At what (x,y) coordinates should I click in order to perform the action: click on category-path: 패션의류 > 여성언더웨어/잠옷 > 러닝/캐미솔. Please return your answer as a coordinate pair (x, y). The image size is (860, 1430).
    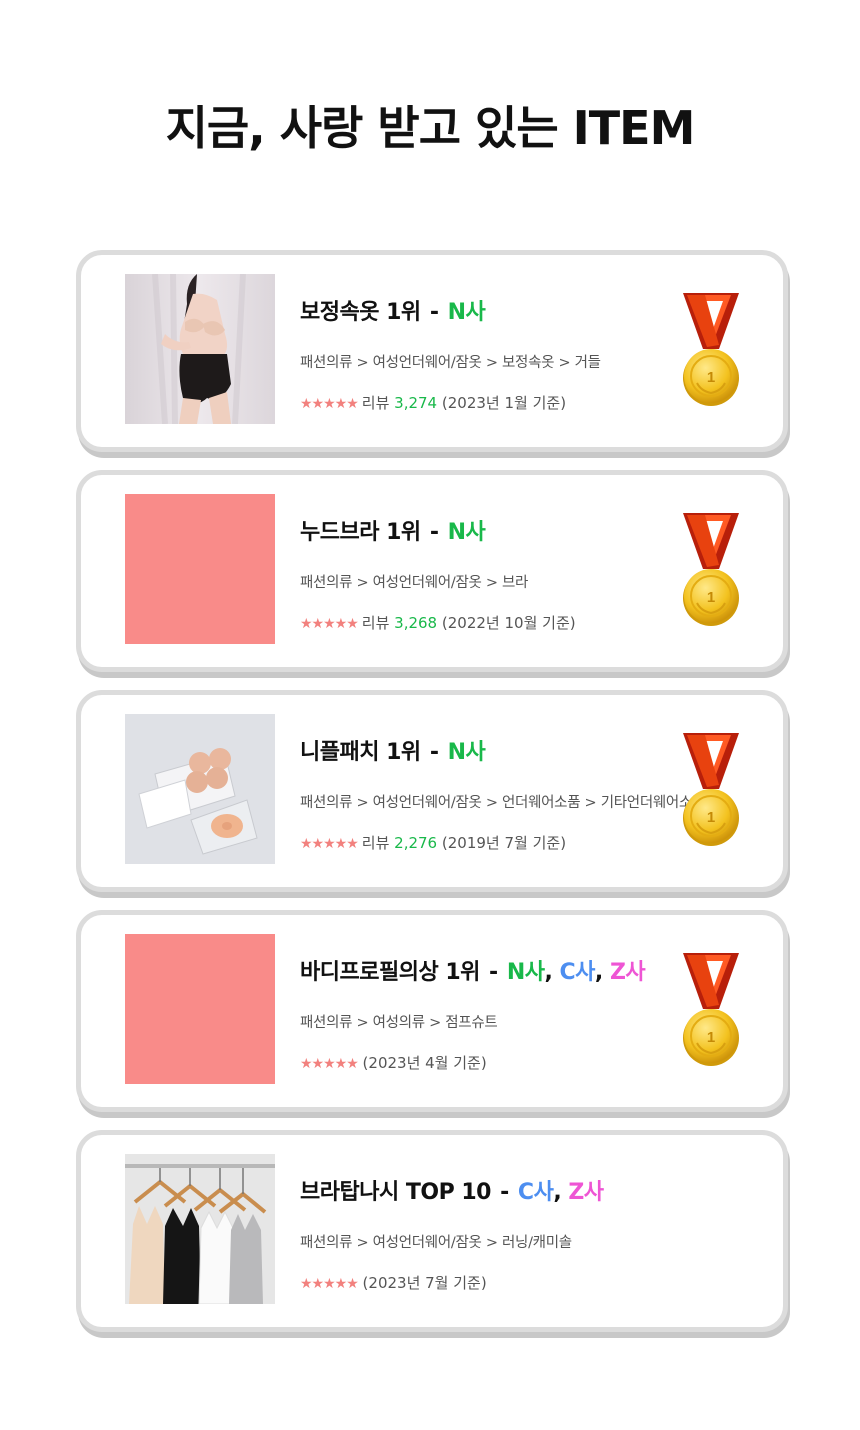
    Looking at the image, I should click on (436, 1243).